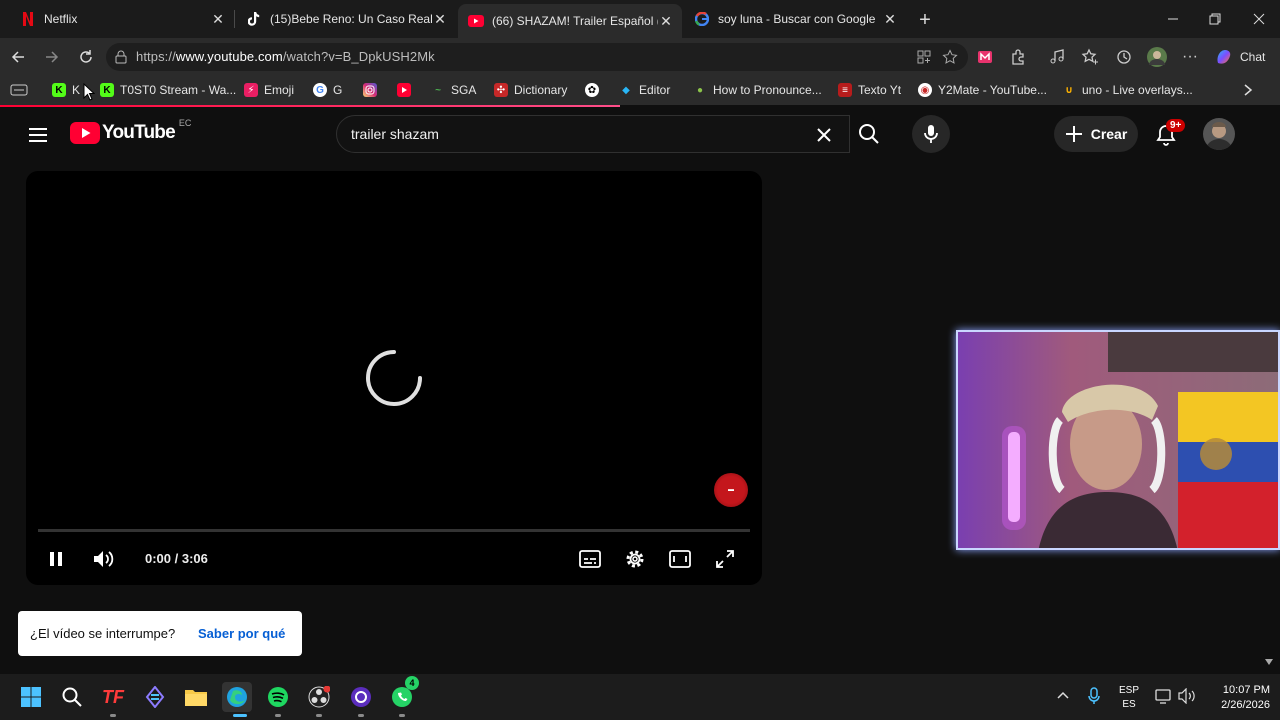 This screenshot has height=720, width=1280. What do you see at coordinates (394, 530) in the screenshot?
I see `video-progress-bar` at bounding box center [394, 530].